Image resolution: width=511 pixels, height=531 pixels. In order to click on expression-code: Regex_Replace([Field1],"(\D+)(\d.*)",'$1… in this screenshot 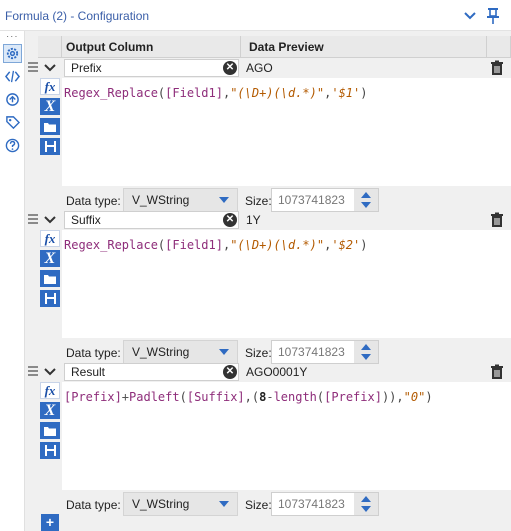, I will do `click(215, 93)`.